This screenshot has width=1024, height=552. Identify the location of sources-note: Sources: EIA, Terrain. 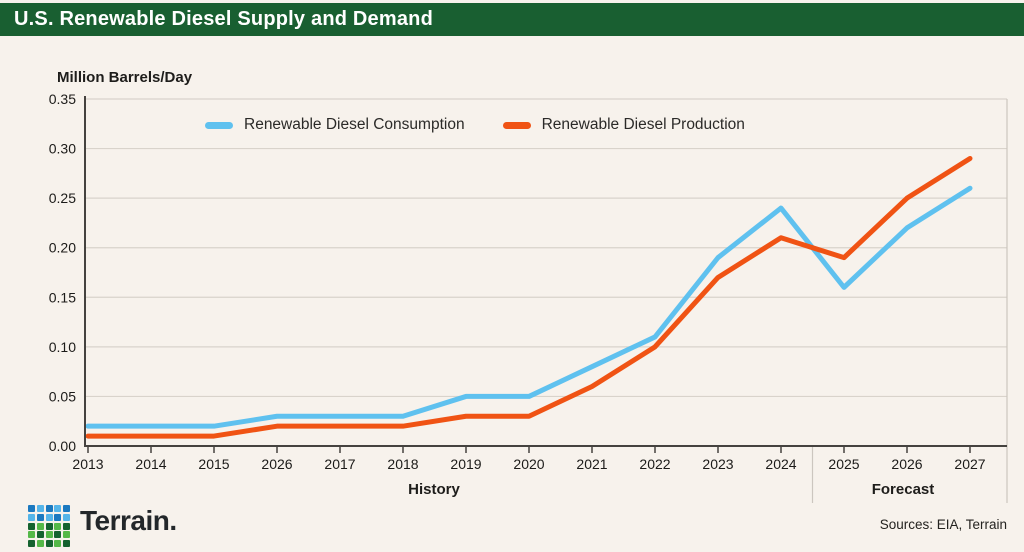
(943, 524).